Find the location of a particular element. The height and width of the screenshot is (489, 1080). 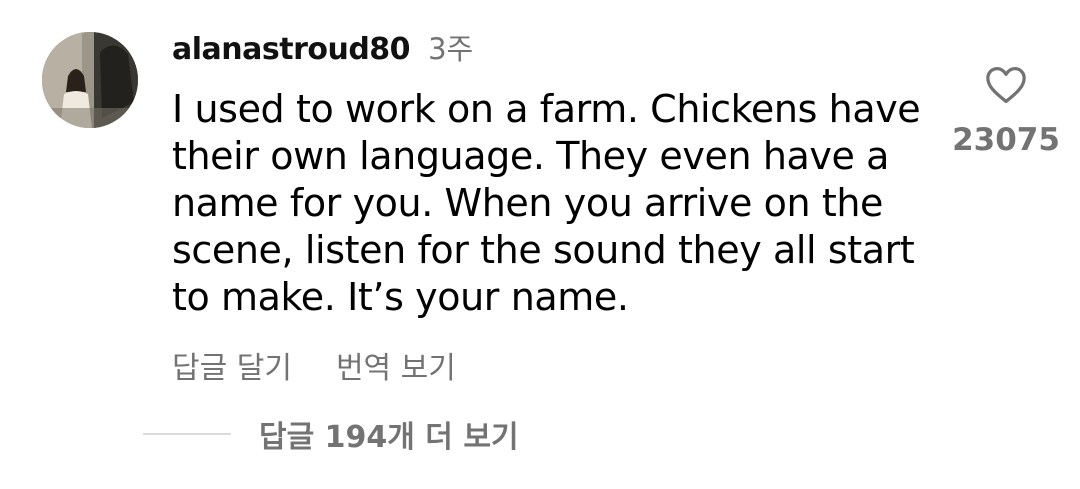

replies-divider is located at coordinates (187, 434).